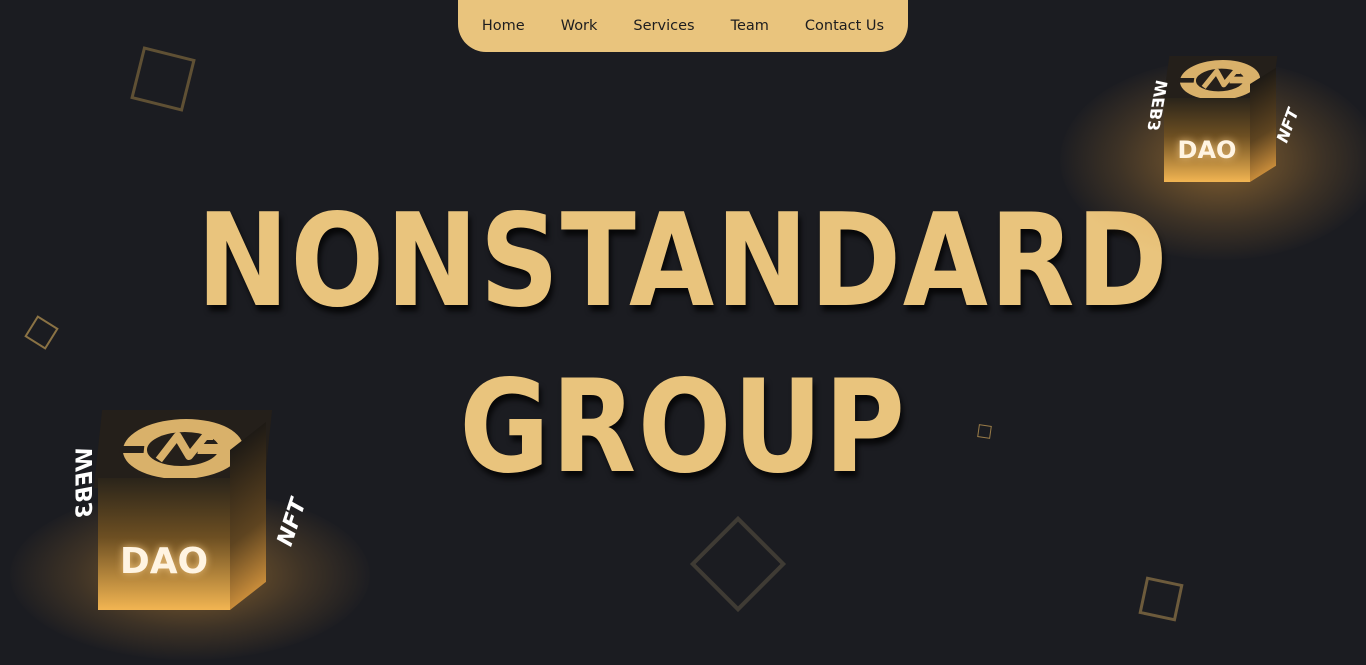 The width and height of the screenshot is (1366, 665). I want to click on cube-web3-label: WEB3, so click(86, 482).